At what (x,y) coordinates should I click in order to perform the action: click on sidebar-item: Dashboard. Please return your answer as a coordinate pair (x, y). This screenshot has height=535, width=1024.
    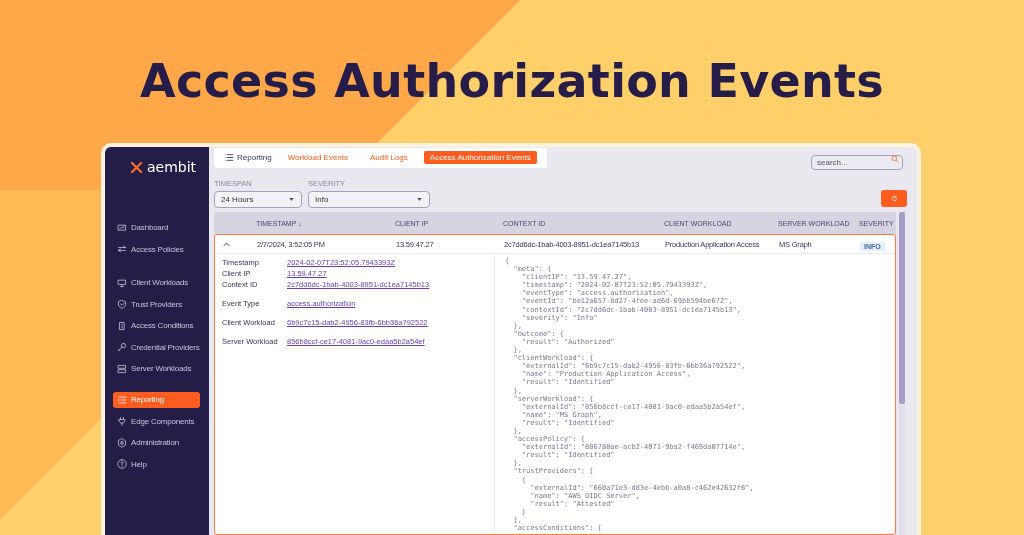
    Looking at the image, I should click on (156, 228).